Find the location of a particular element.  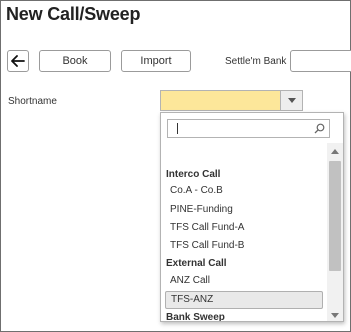

back-button is located at coordinates (18, 61).